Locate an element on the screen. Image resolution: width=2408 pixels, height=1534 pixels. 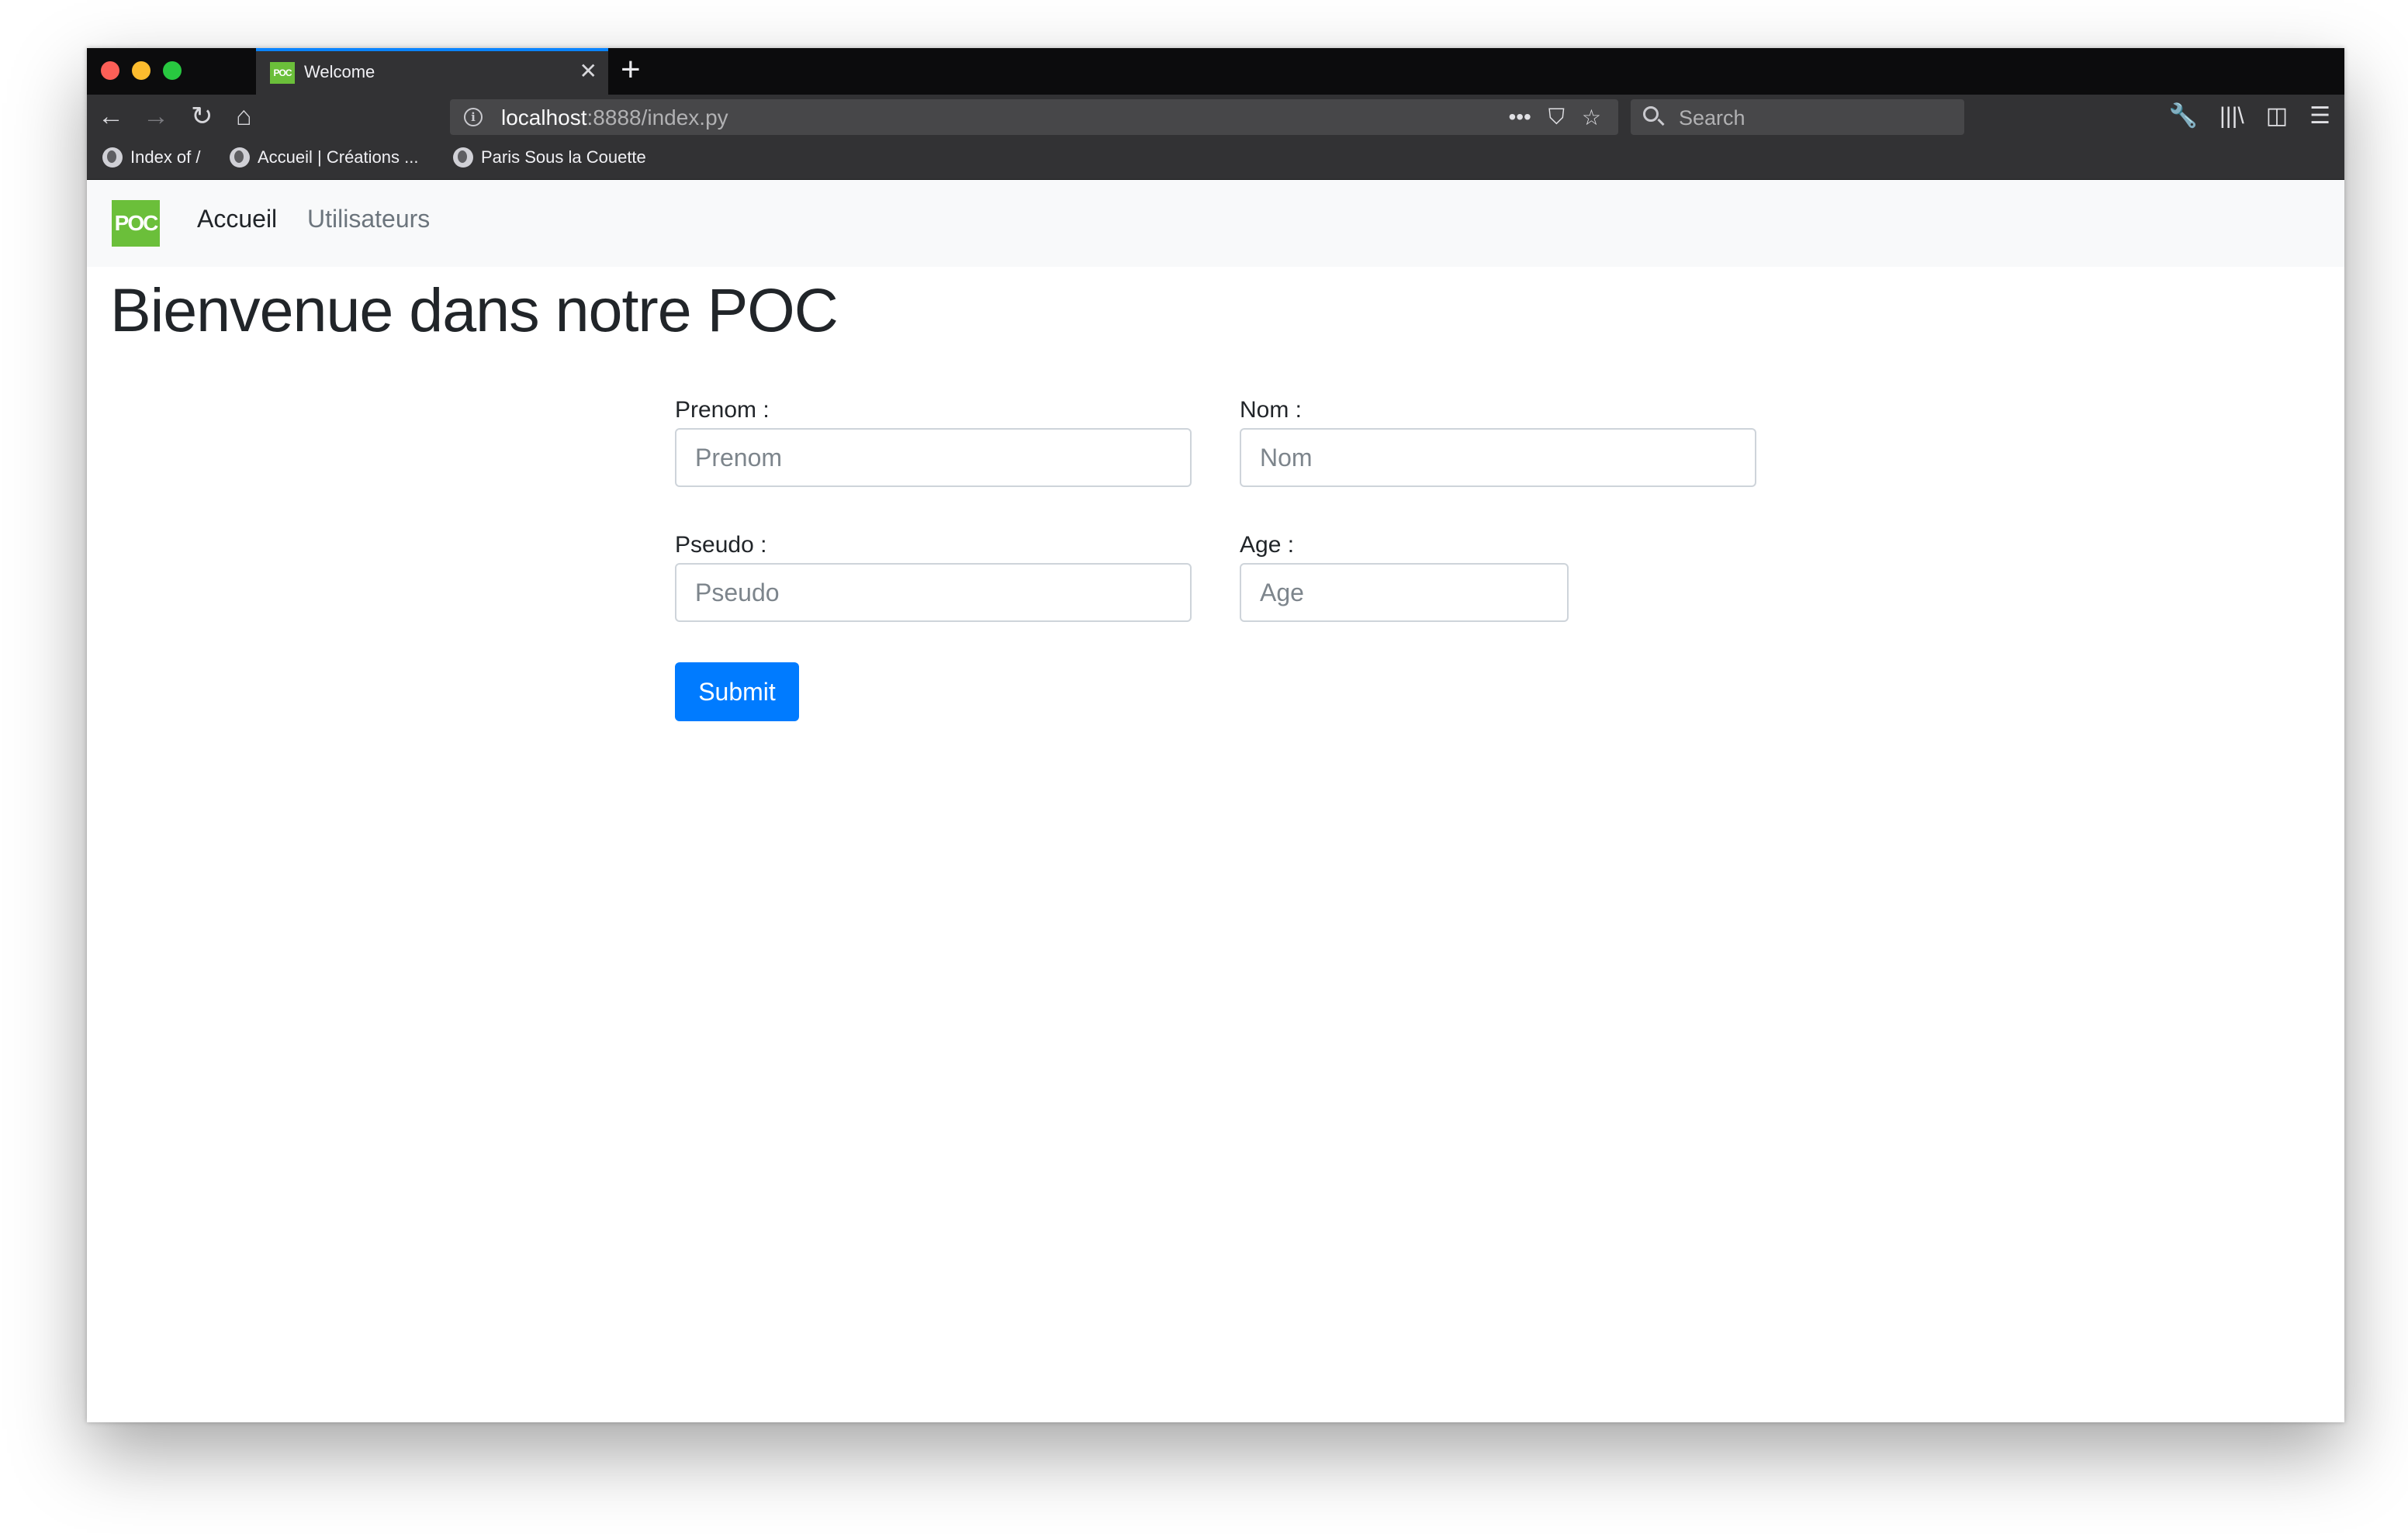
nom-label: Nom : is located at coordinates (1271, 410).